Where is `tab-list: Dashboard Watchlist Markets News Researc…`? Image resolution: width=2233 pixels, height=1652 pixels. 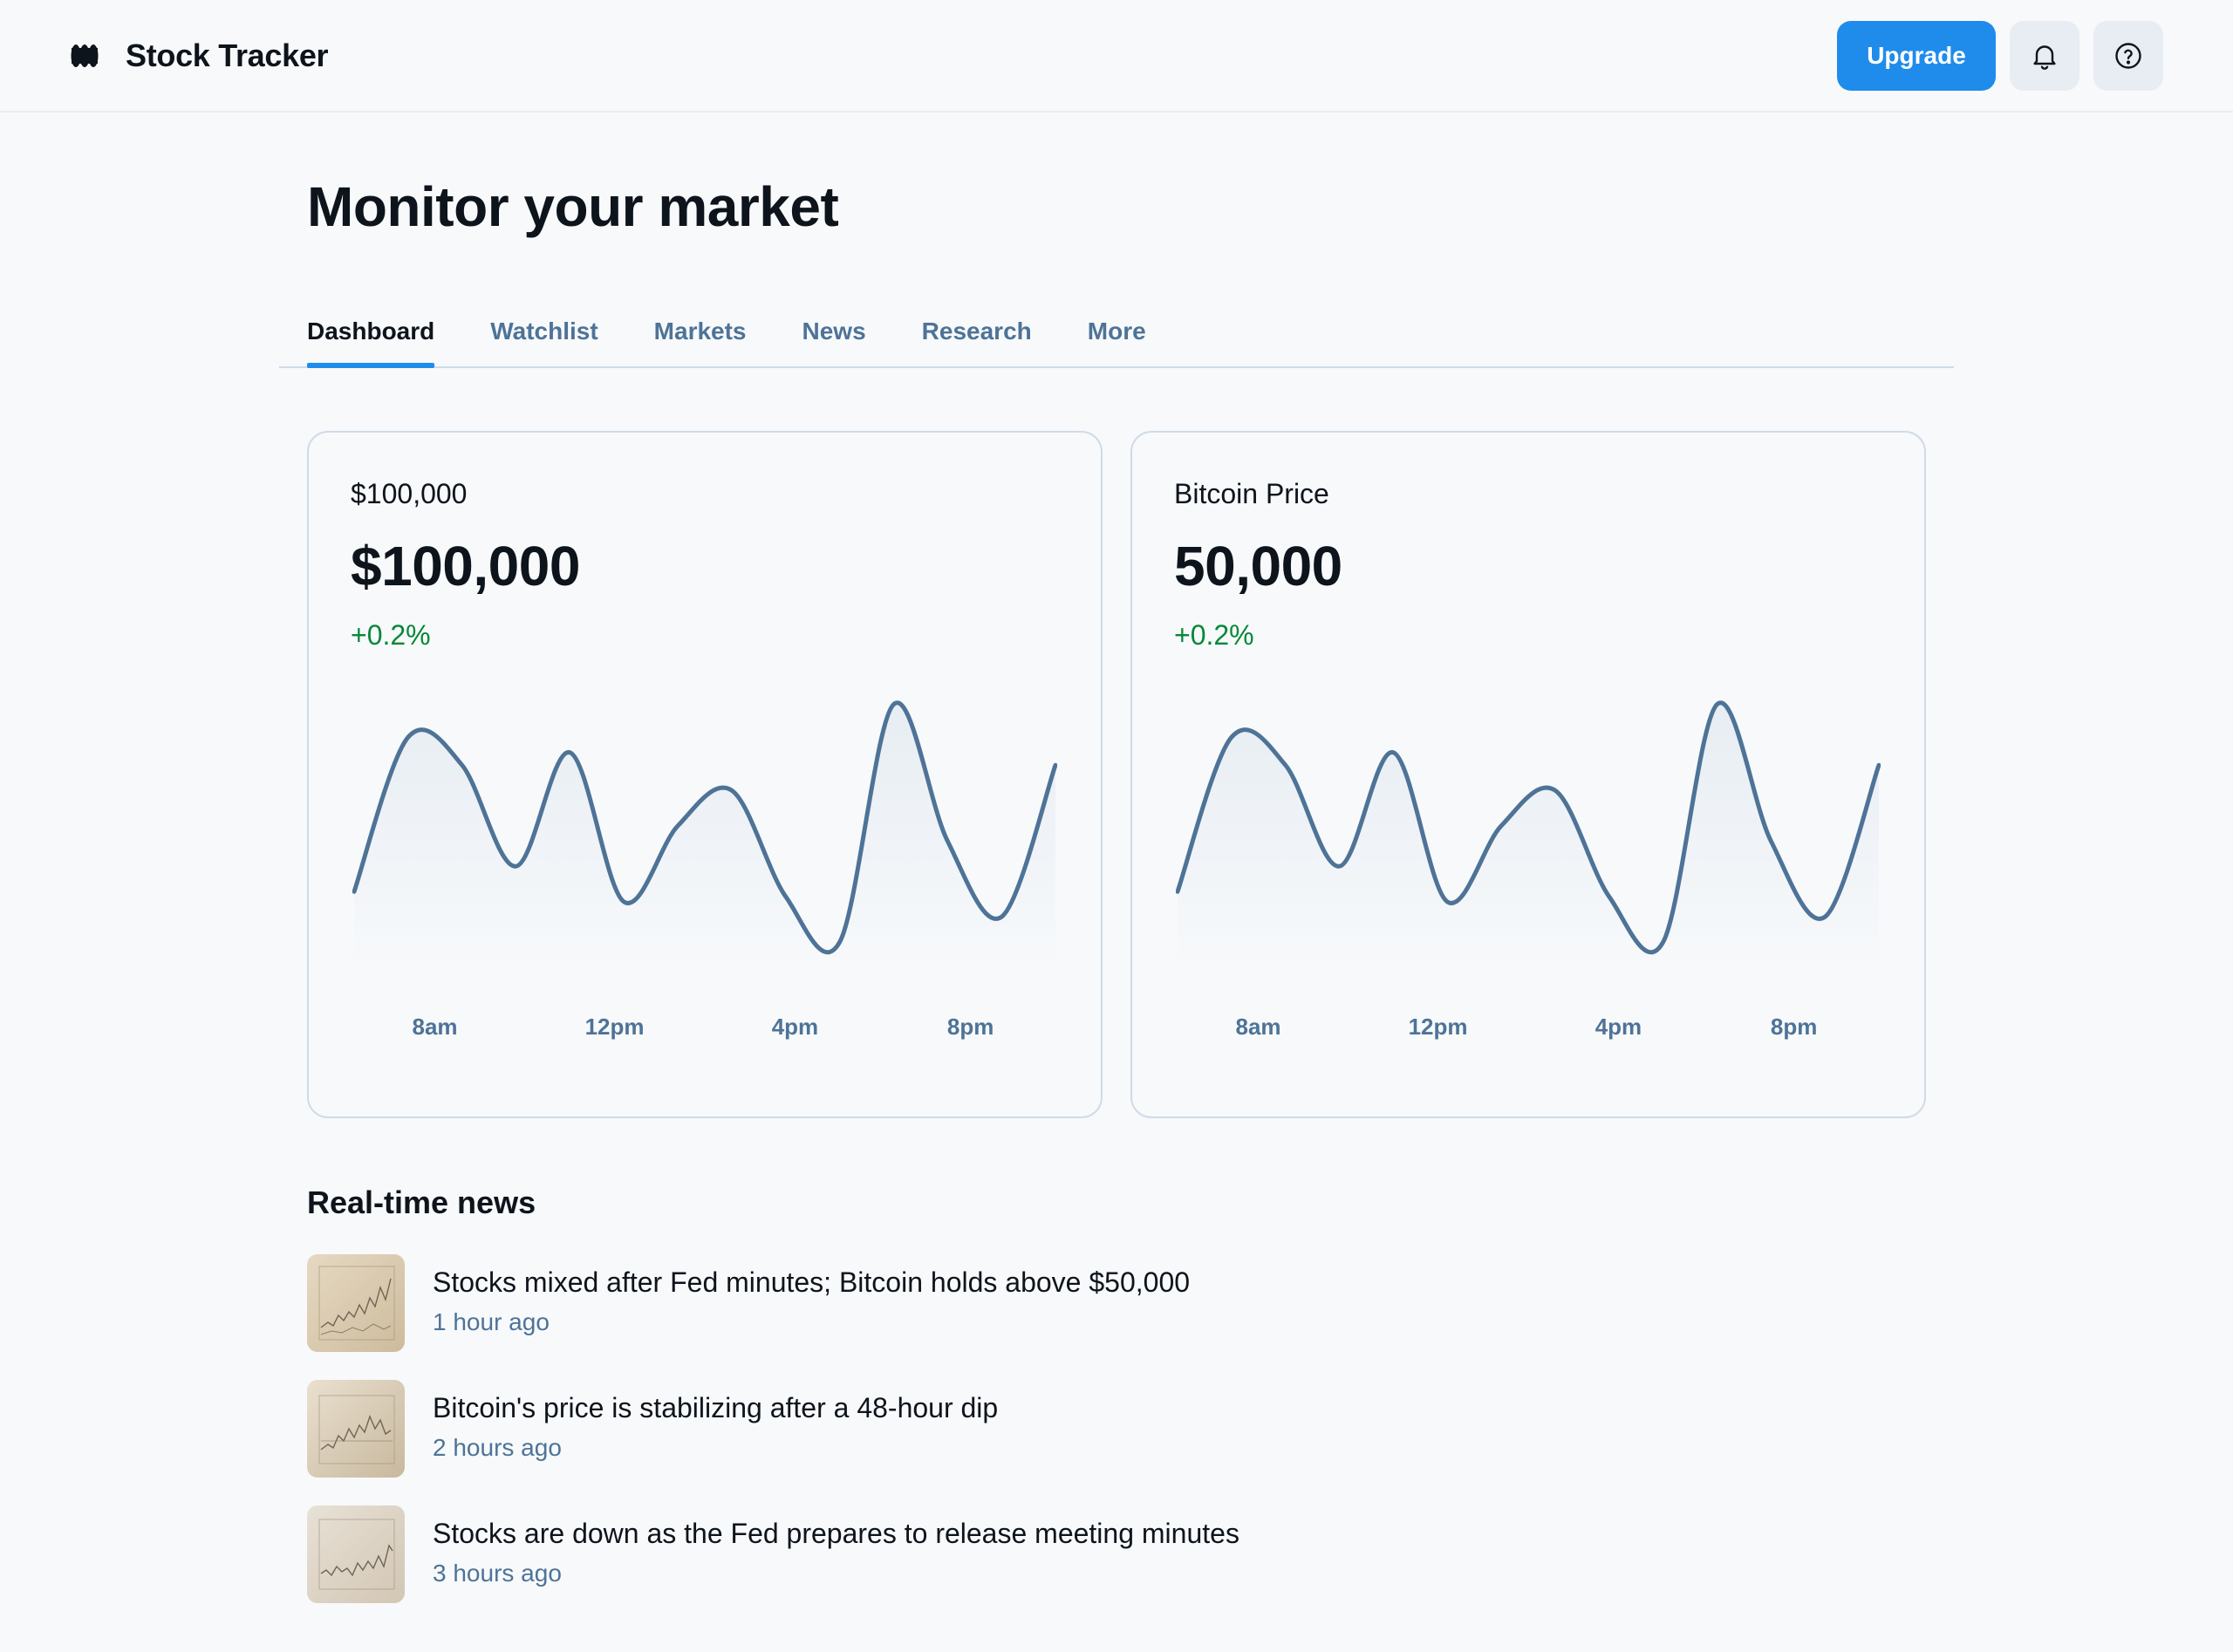
tab-list: Dashboard Watchlist Markets News Researc… is located at coordinates (726, 332).